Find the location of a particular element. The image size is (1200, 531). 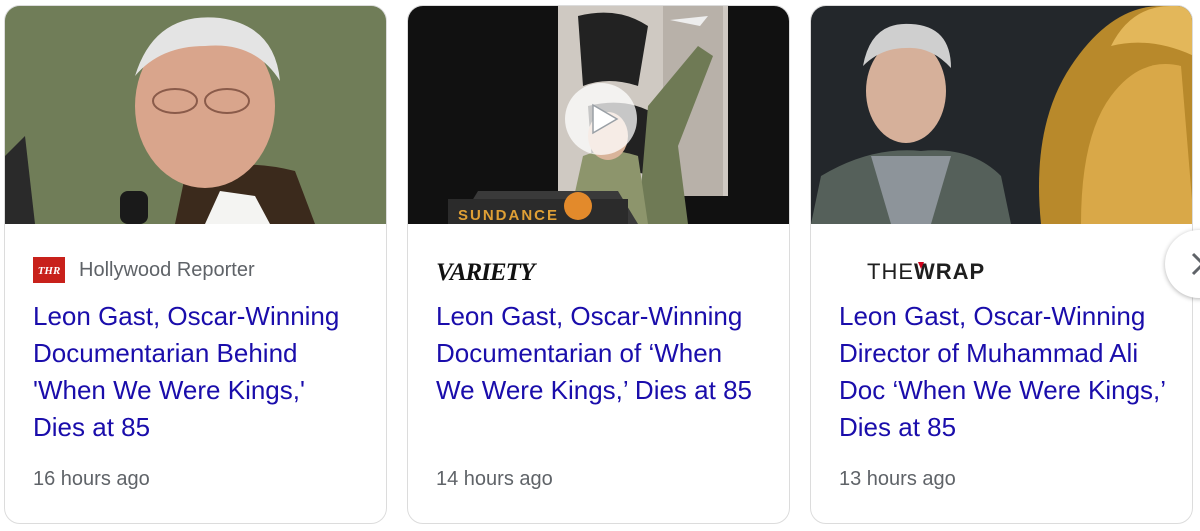

timestamp: 14 hours ago is located at coordinates (494, 479).